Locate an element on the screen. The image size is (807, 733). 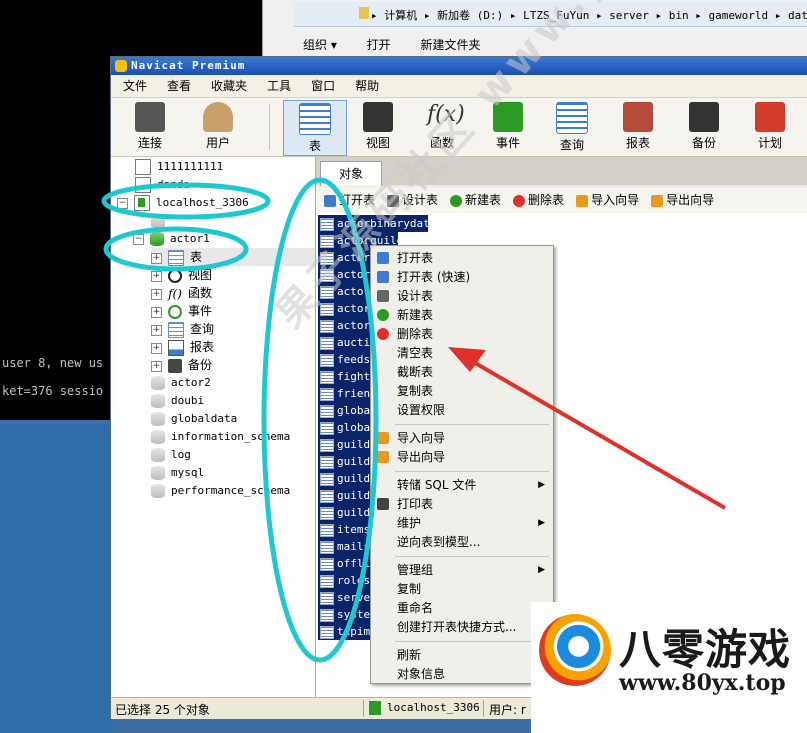
query-icon is located at coordinates (176, 330).